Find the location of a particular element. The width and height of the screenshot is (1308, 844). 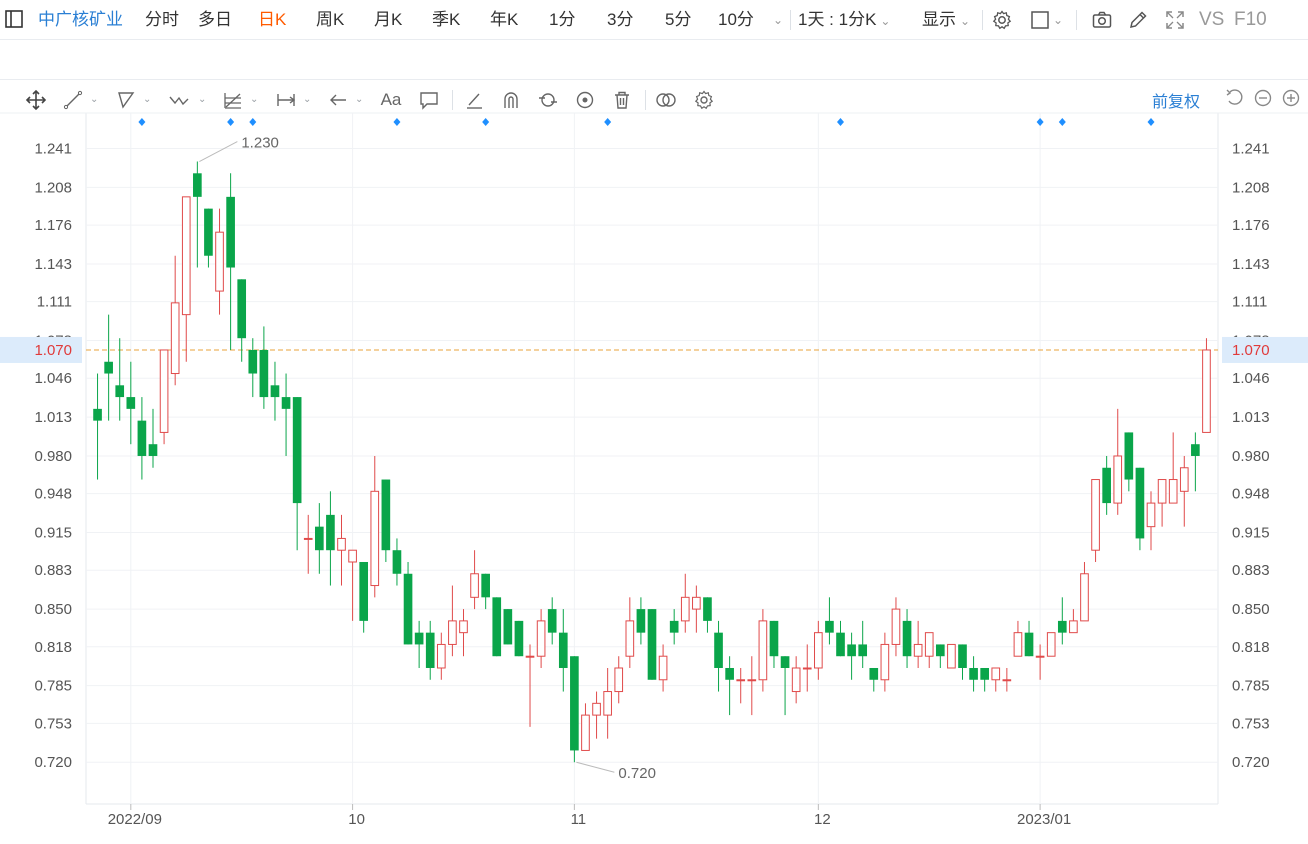

layout-square-icon is located at coordinates (1040, 20).